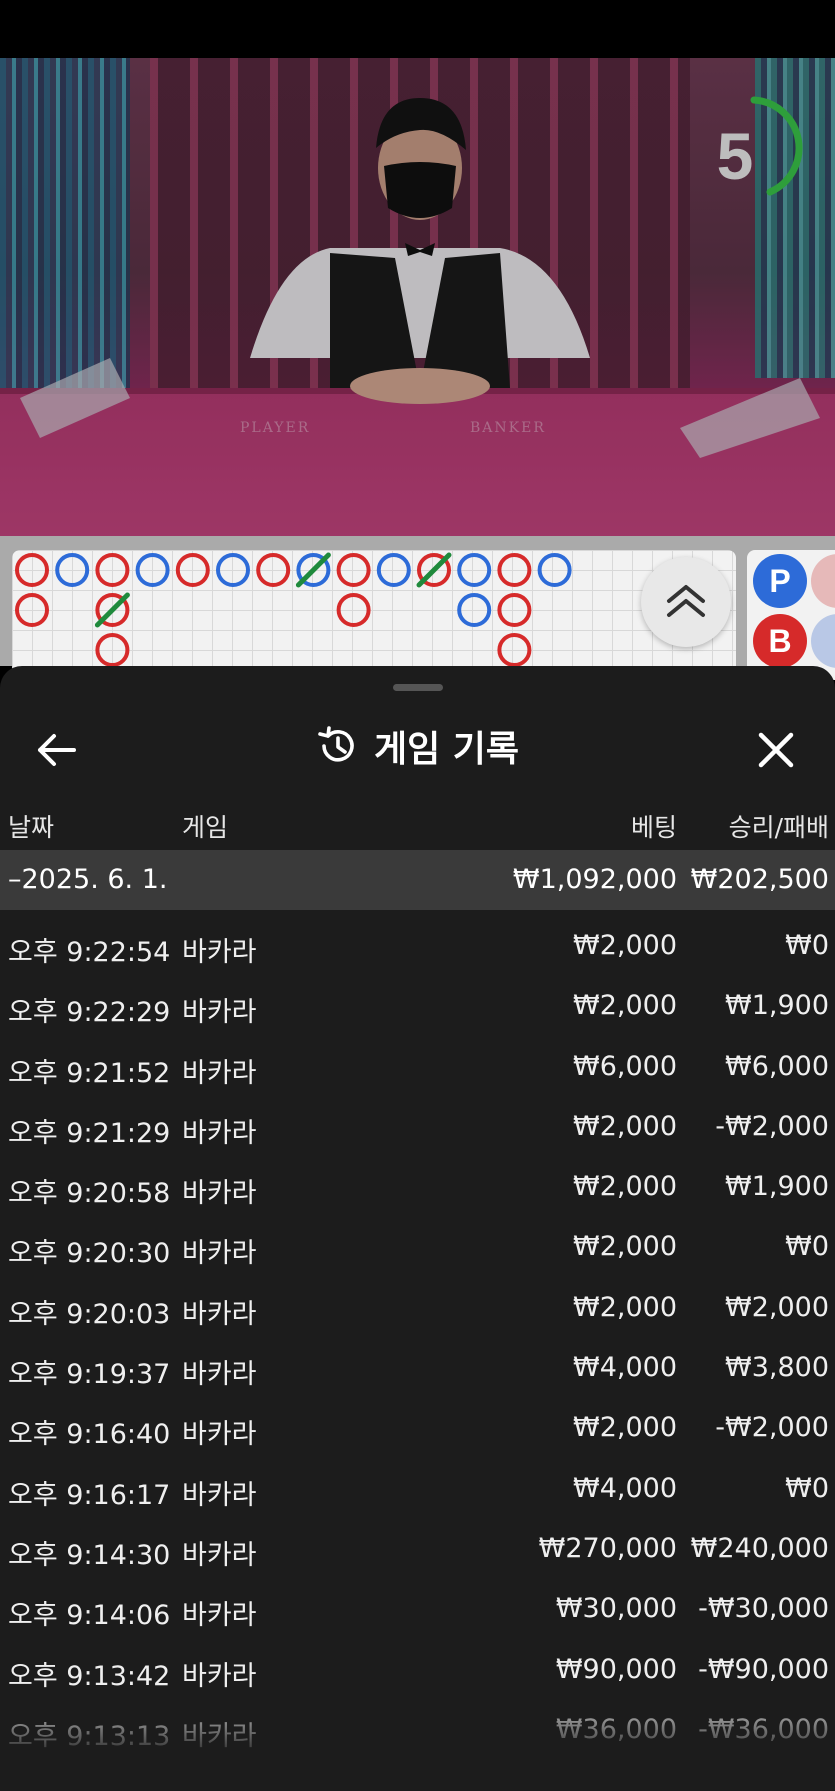 The height and width of the screenshot is (1791, 835). I want to click on status-bar, so click(417, 29).